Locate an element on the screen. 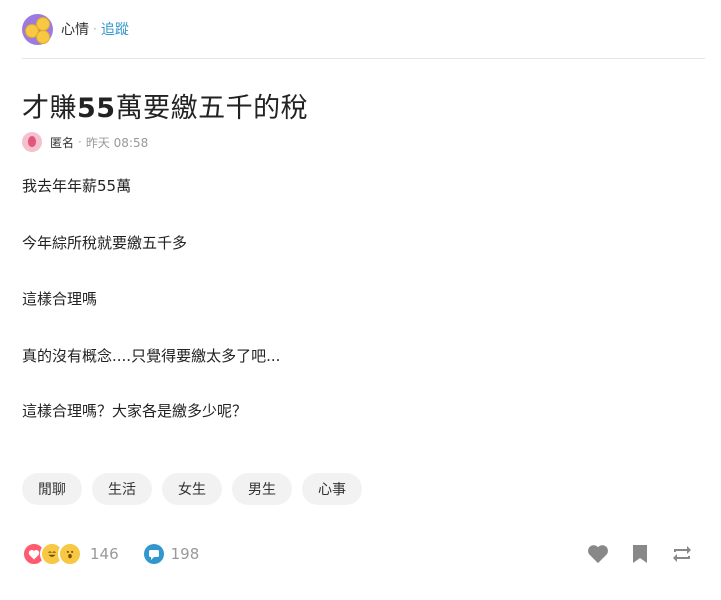  comment-count: 198 is located at coordinates (185, 554).